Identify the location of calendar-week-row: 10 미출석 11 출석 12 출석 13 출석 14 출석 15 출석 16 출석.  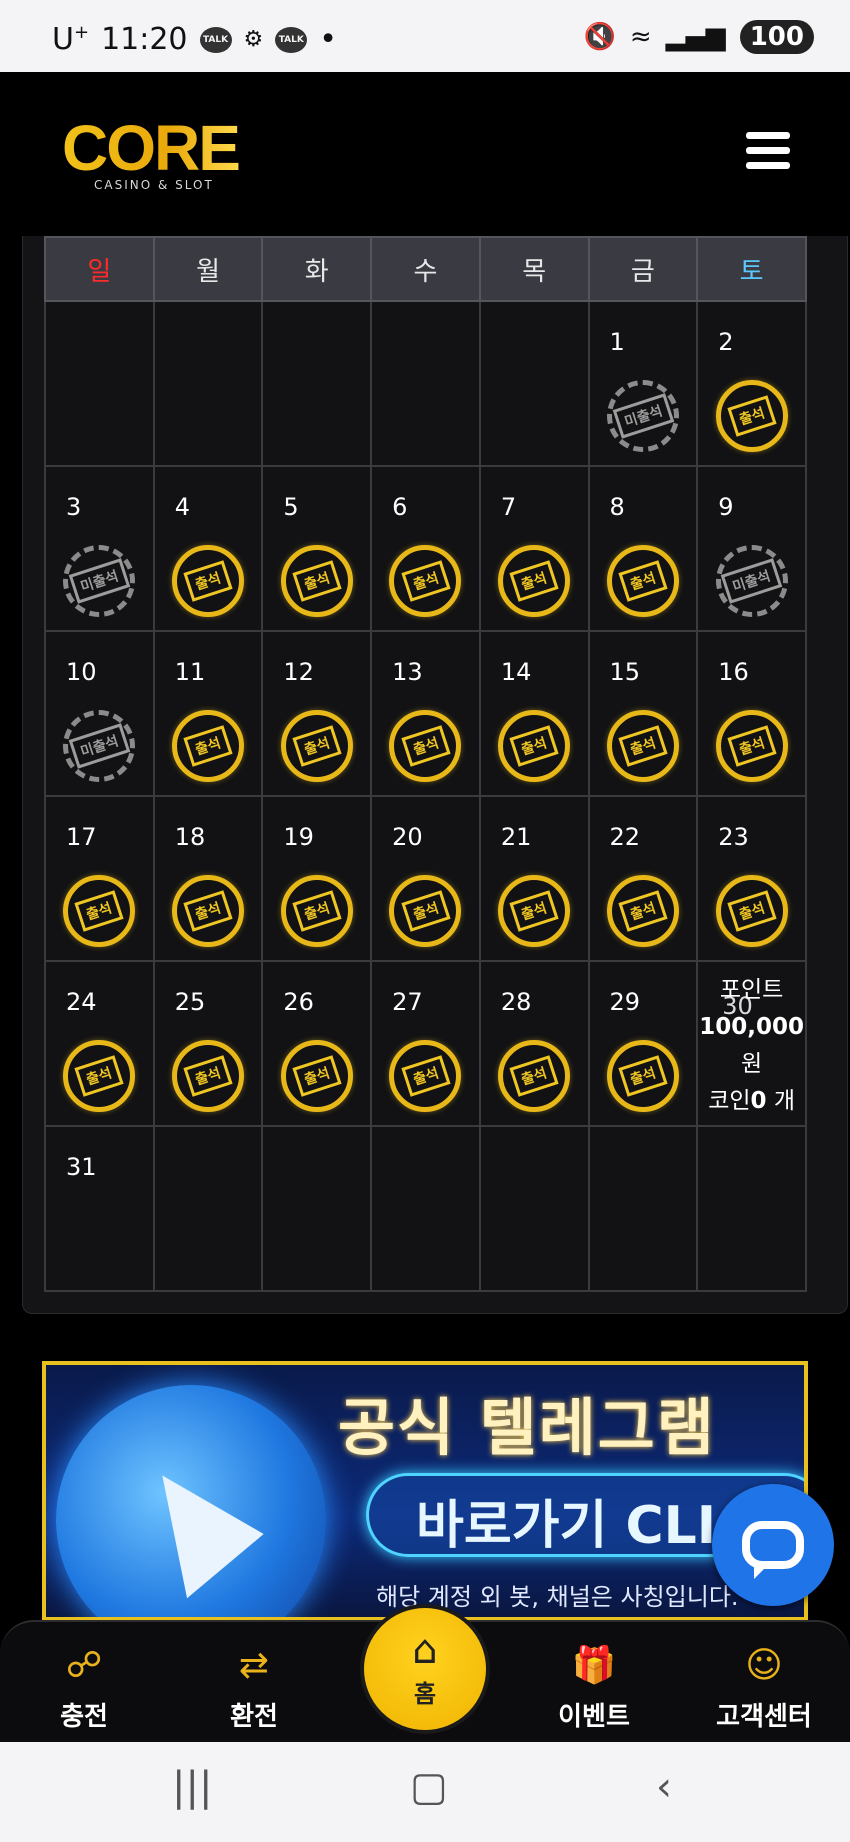
(425, 713).